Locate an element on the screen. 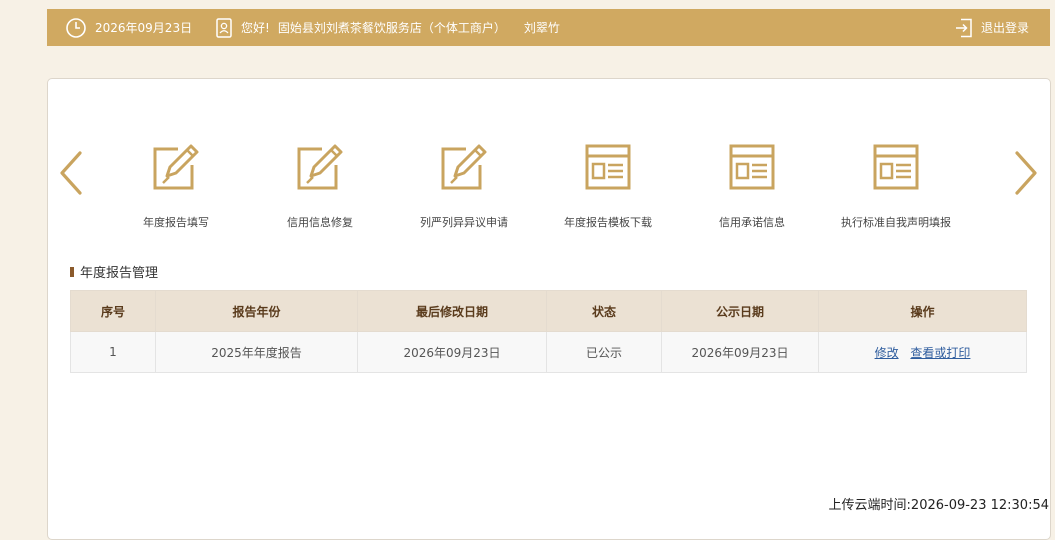  edit-link: 修改 is located at coordinates (887, 353).